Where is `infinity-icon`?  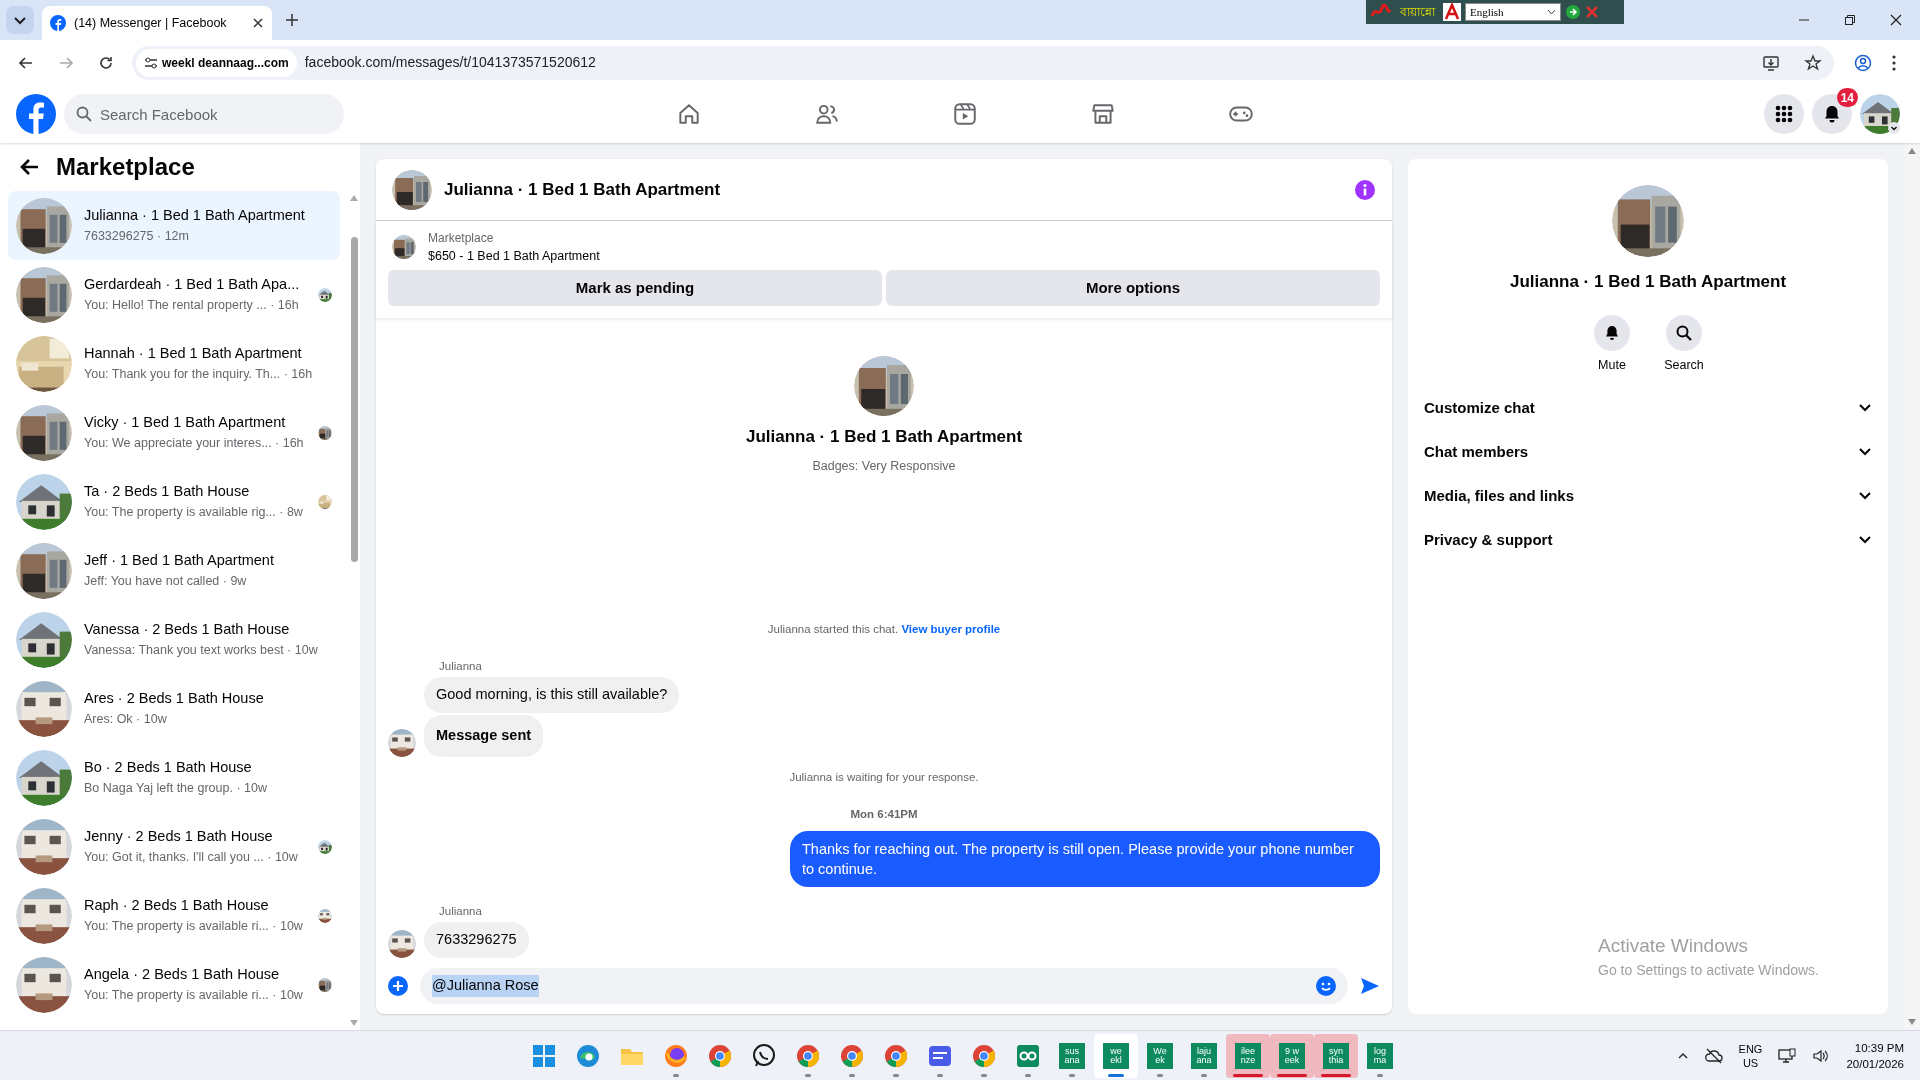 infinity-icon is located at coordinates (1028, 1056).